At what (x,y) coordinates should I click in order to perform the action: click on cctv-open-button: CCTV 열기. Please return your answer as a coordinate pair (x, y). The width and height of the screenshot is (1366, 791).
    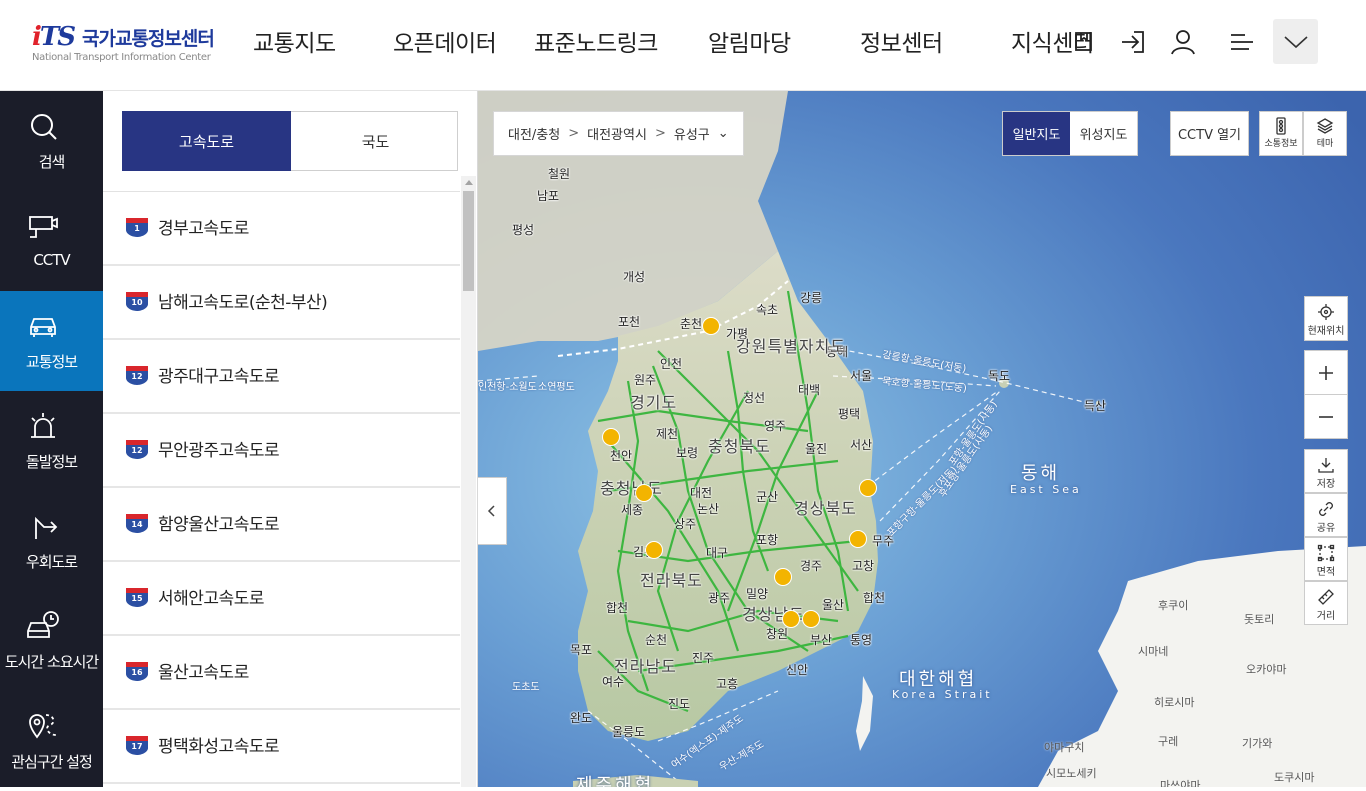
    Looking at the image, I should click on (1209, 133).